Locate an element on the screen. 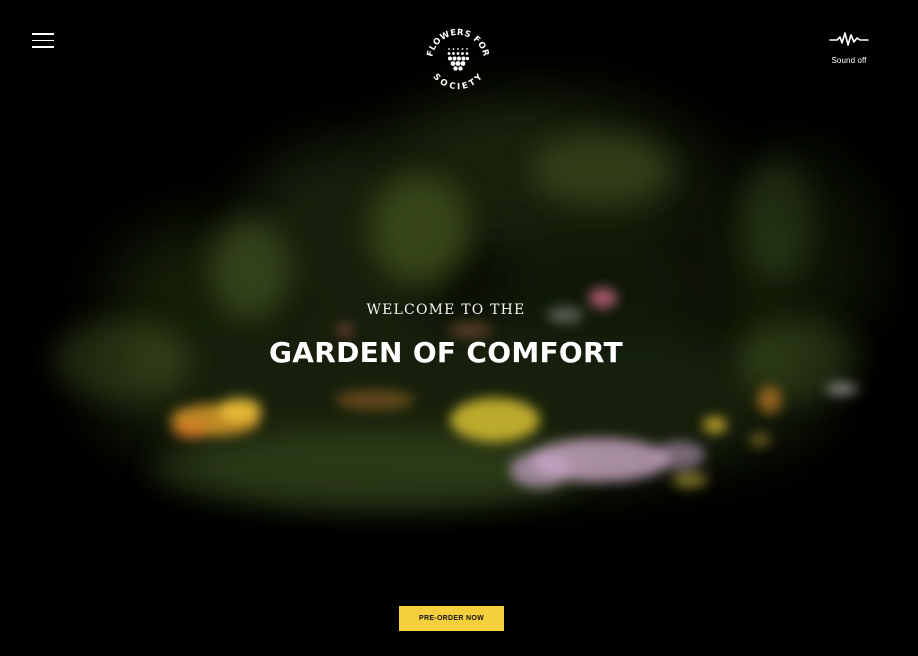 The image size is (918, 656). sound-toggle-button: Sound off is located at coordinates (849, 50).